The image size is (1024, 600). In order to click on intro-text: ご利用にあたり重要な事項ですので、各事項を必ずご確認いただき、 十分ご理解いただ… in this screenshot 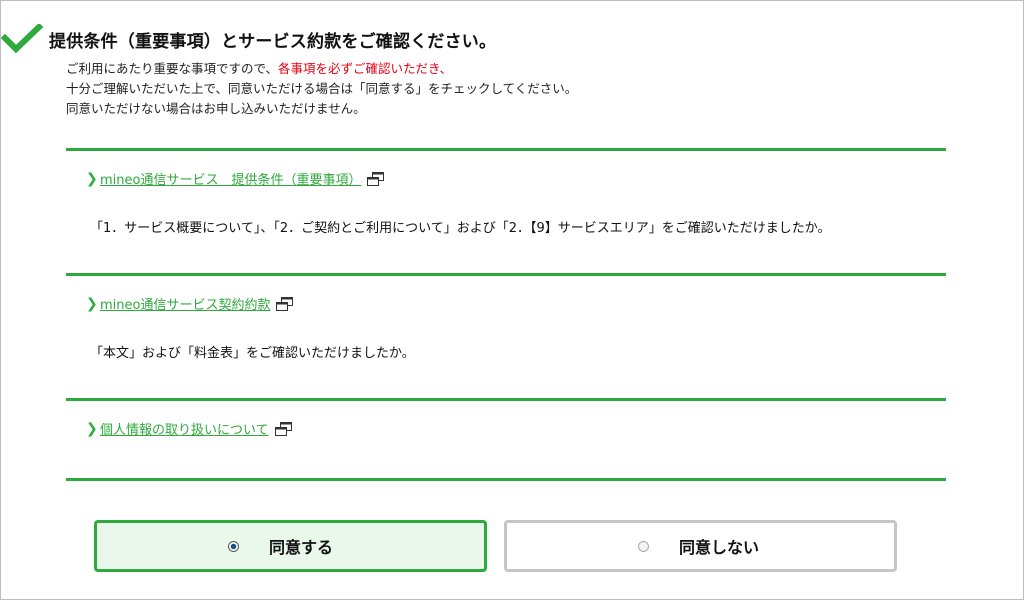, I will do `click(321, 89)`.